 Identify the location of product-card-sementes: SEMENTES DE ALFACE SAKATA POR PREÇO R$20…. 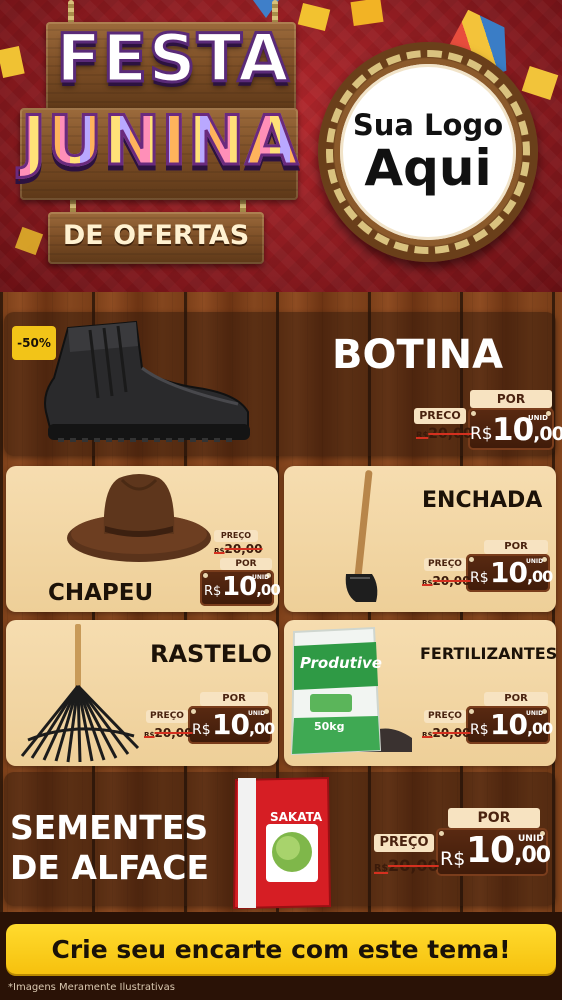
(280, 841).